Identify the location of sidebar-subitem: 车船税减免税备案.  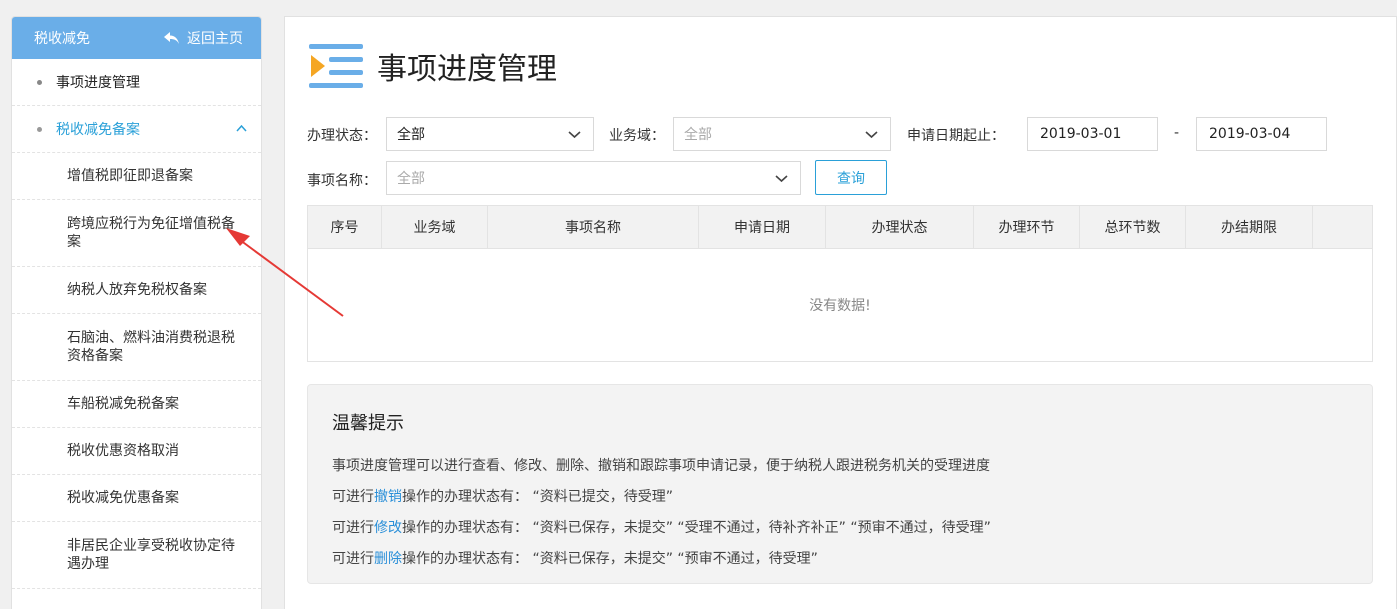
(136, 404).